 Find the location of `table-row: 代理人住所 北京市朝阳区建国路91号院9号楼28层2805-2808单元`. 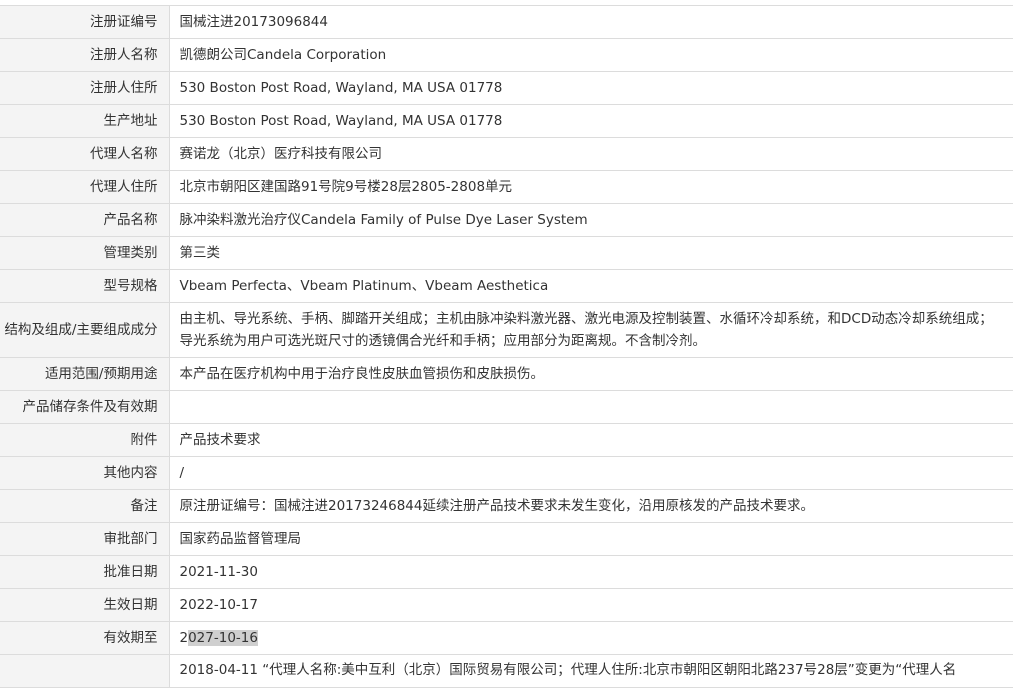

table-row: 代理人住所 北京市朝阳区建国路91号院9号楼28层2805-2808单元 is located at coordinates (506, 187).